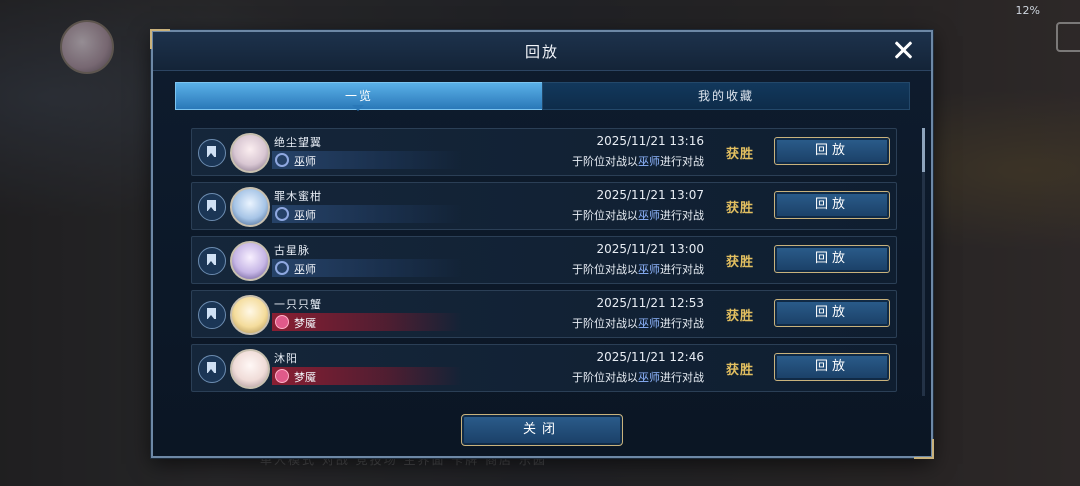 This screenshot has width=1080, height=486. What do you see at coordinates (1068, 37) in the screenshot?
I see `grid-menu-icon` at bounding box center [1068, 37].